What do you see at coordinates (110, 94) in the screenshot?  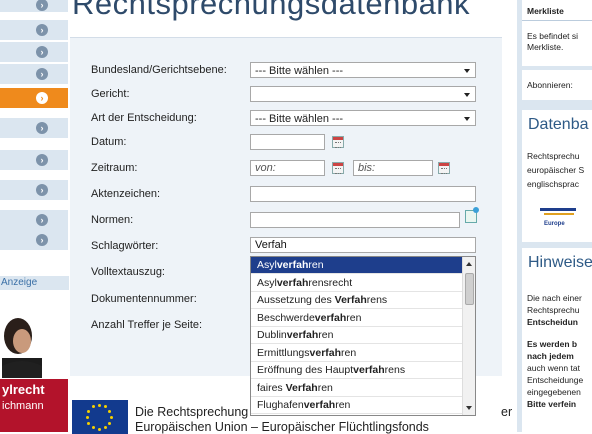 I see `gericht-label: Gericht:` at bounding box center [110, 94].